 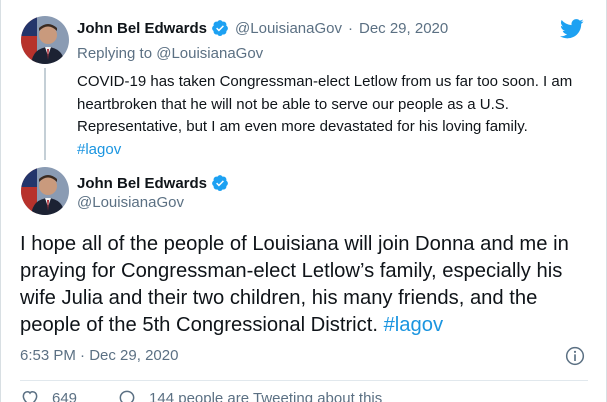 I want to click on main-author: John Bel Edwards, so click(x=156, y=183).